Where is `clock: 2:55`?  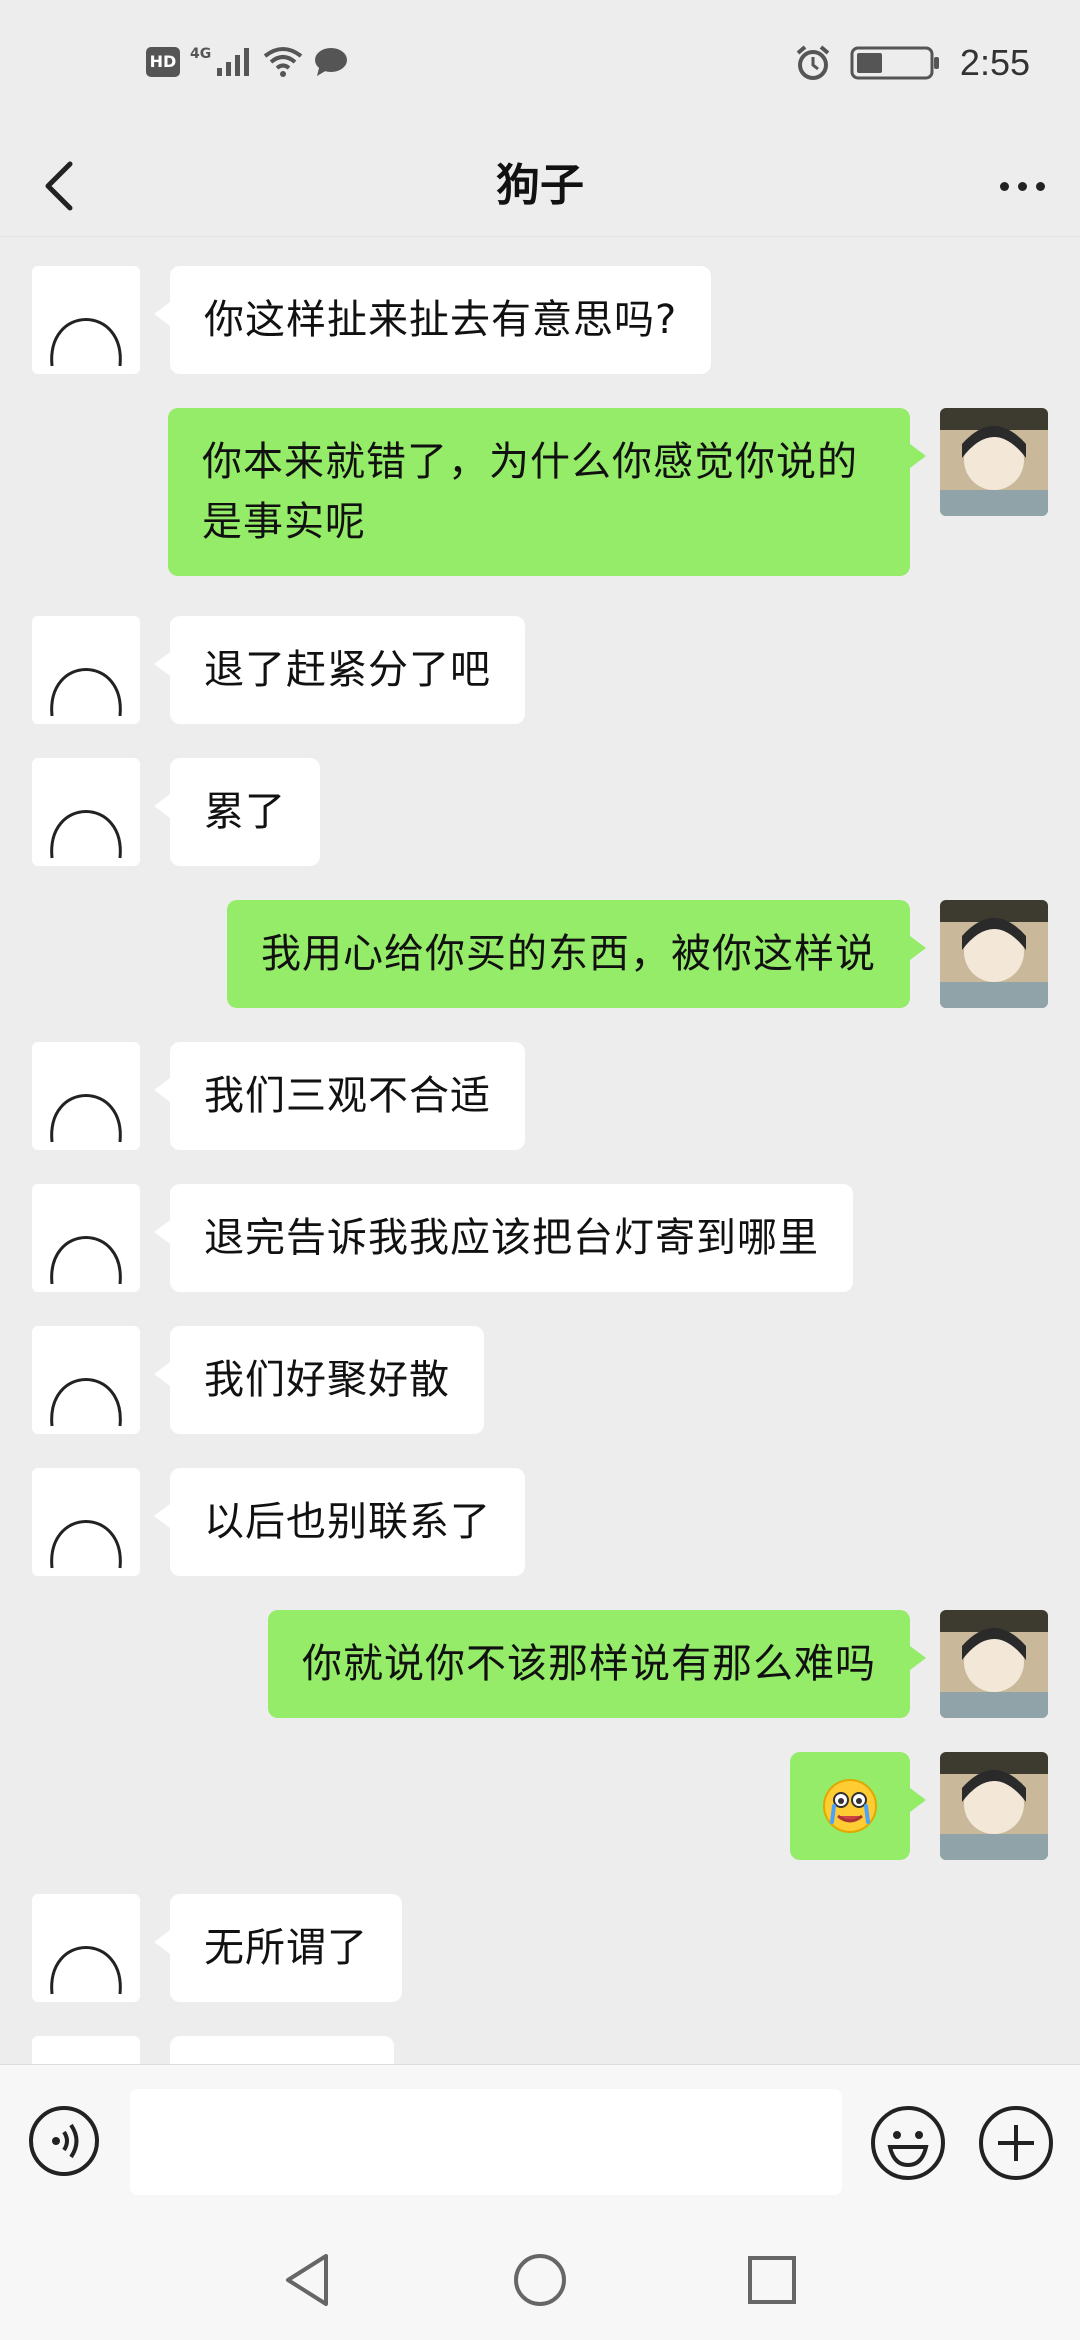
clock: 2:55 is located at coordinates (994, 62).